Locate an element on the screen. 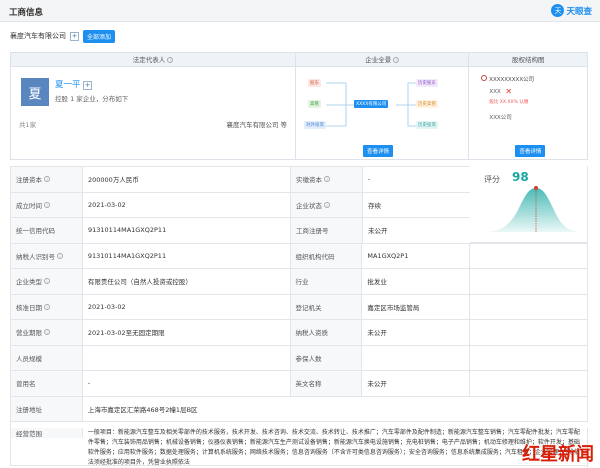  company-name: 襄度汽车有限公司 is located at coordinates (38, 36).